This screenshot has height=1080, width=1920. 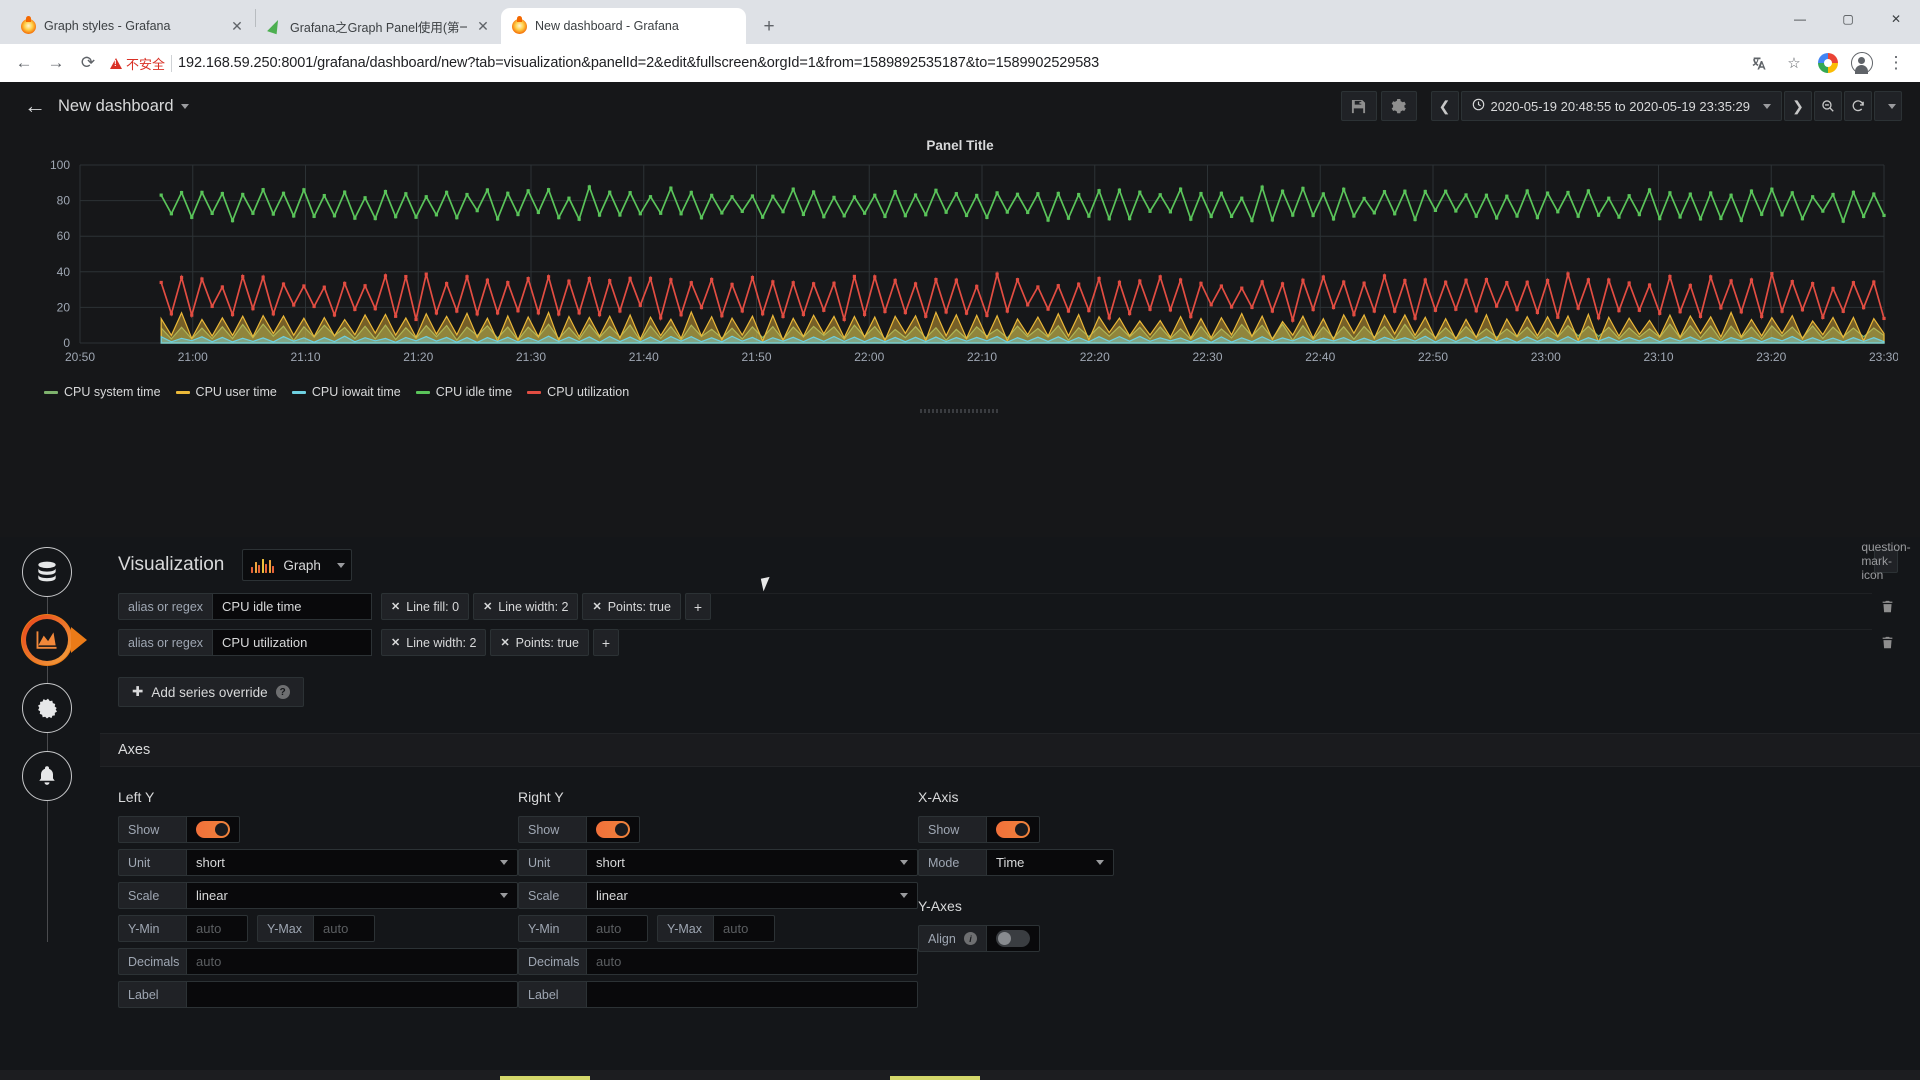 What do you see at coordinates (88, 63) in the screenshot?
I see `reload-icon: ⟳` at bounding box center [88, 63].